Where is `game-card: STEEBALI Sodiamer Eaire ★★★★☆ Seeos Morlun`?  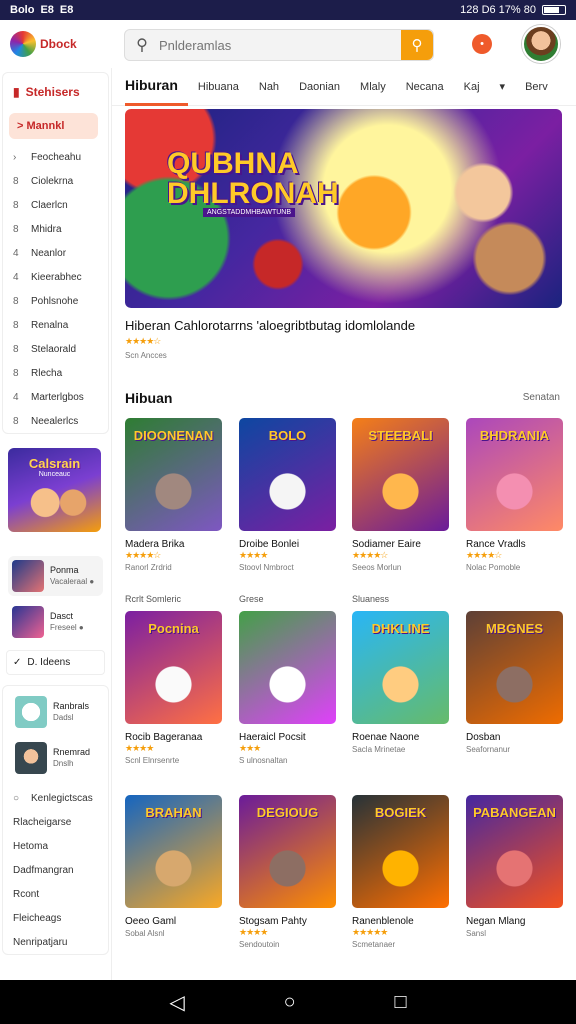 game-card: STEEBALI Sodiamer Eaire ★★★★☆ Seeos Morlun is located at coordinates (400, 495).